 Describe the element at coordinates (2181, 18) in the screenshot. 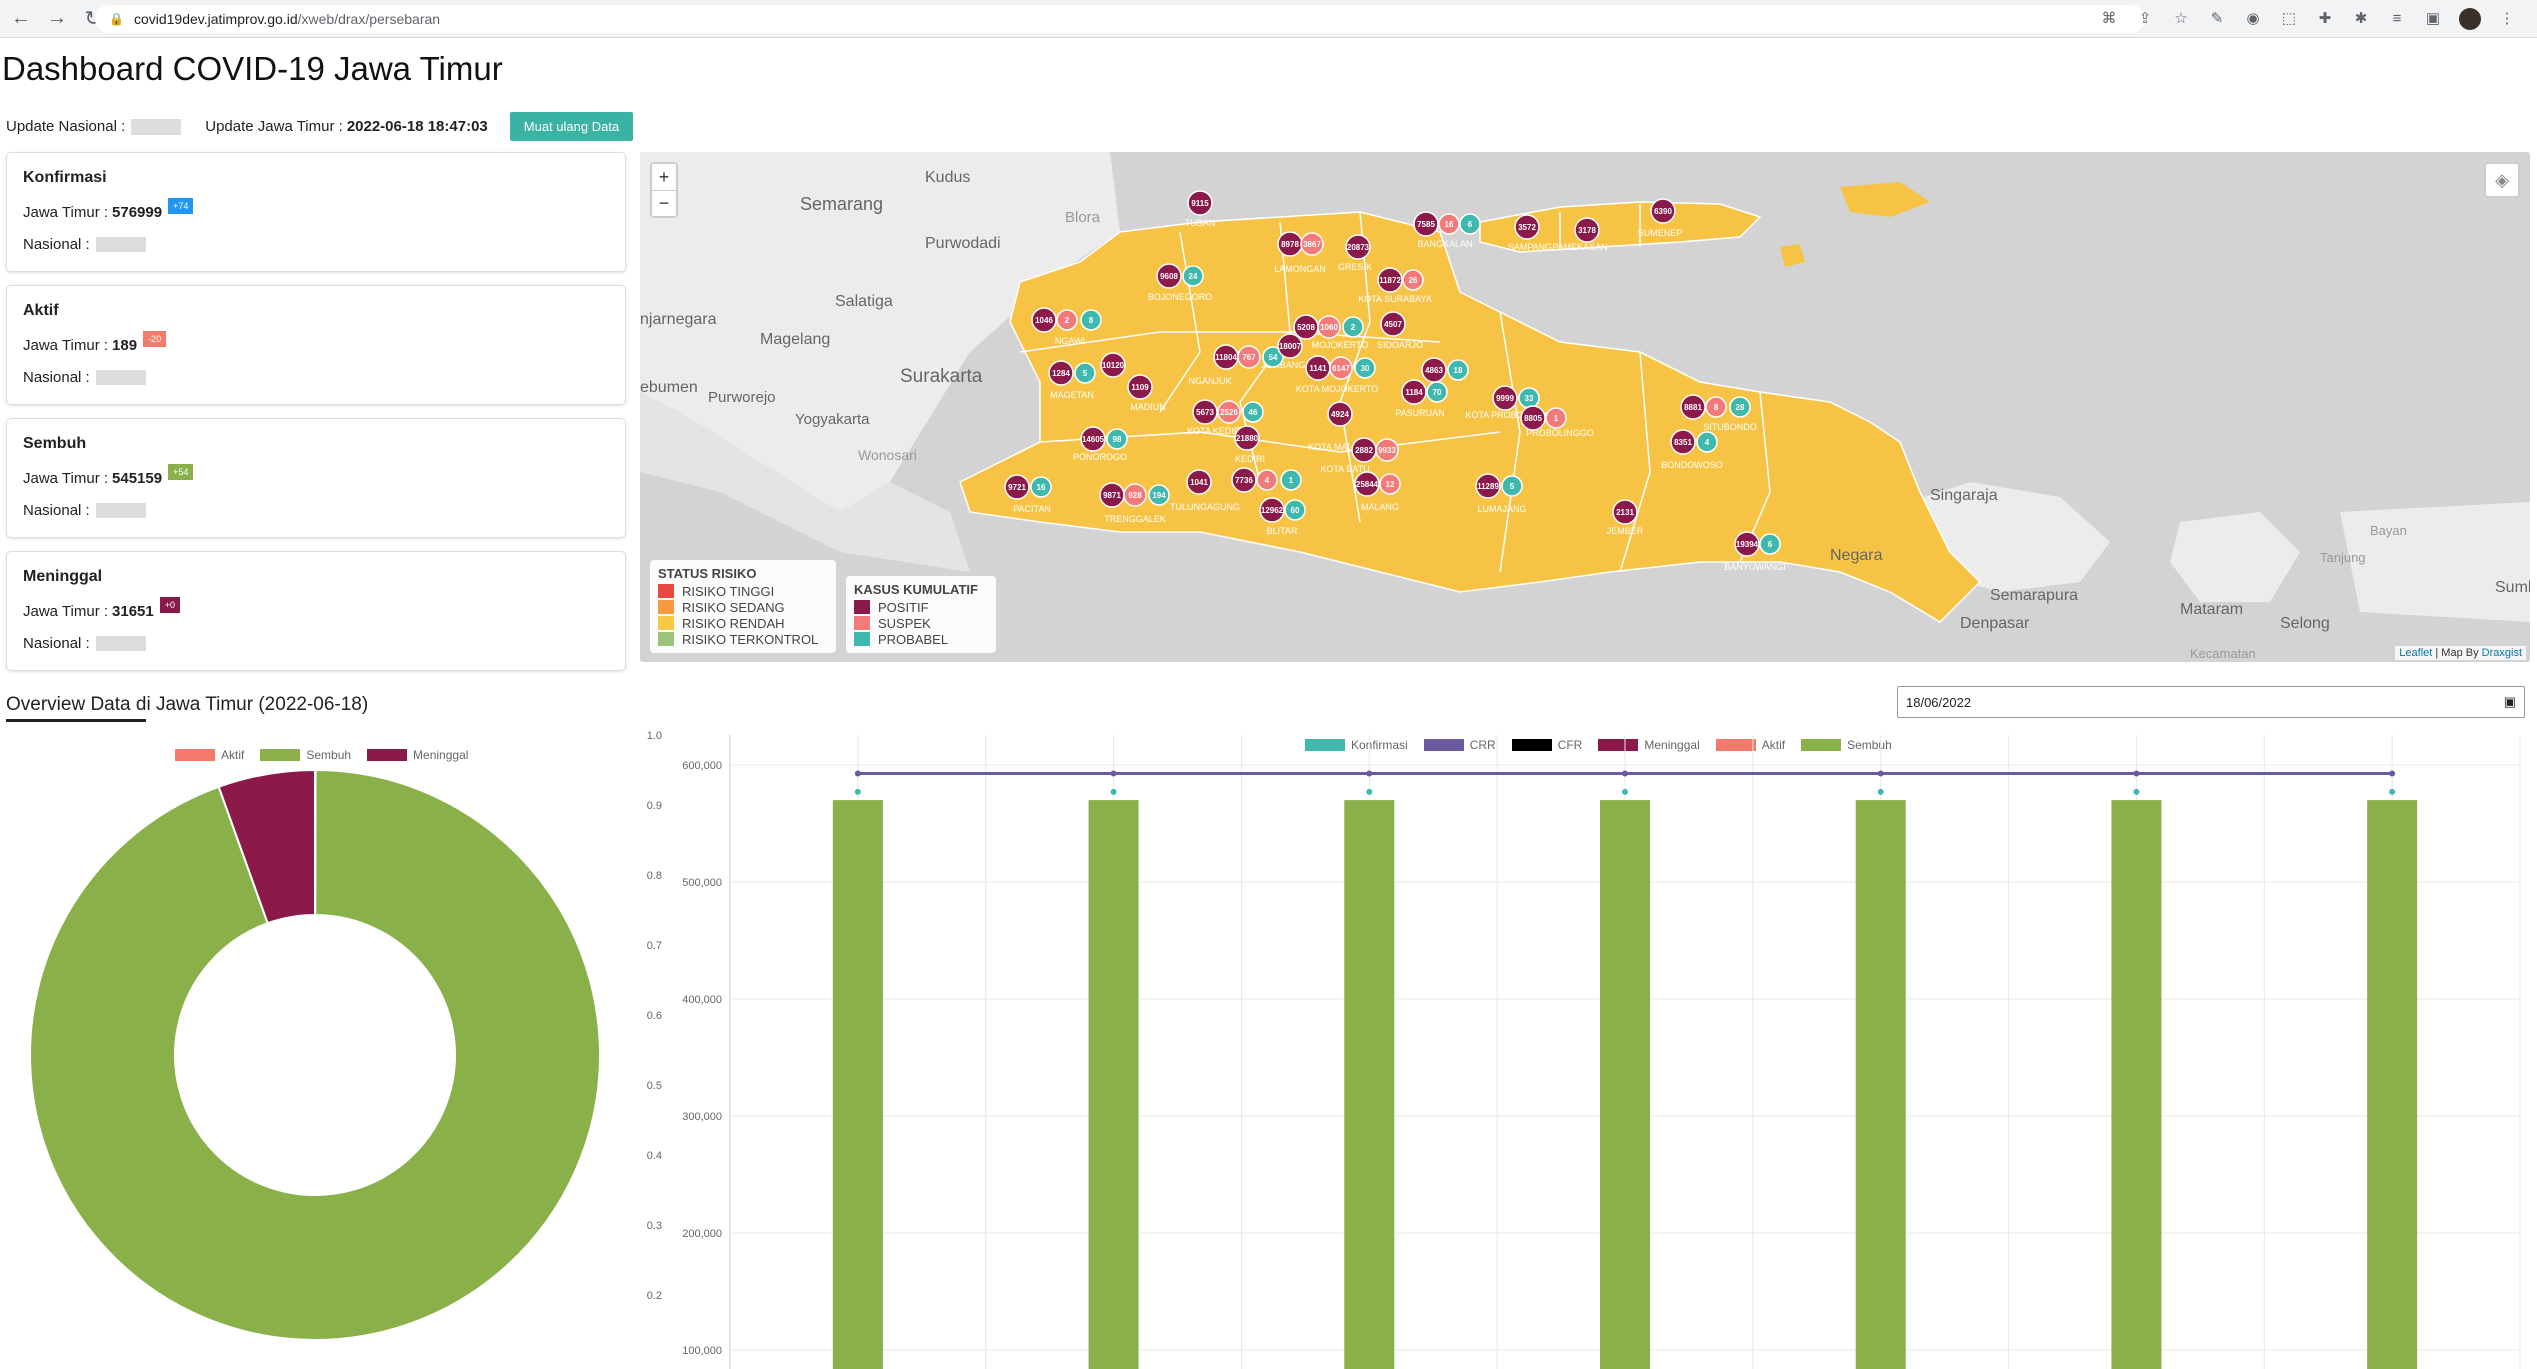

I see `star-icon: ☆` at that location.